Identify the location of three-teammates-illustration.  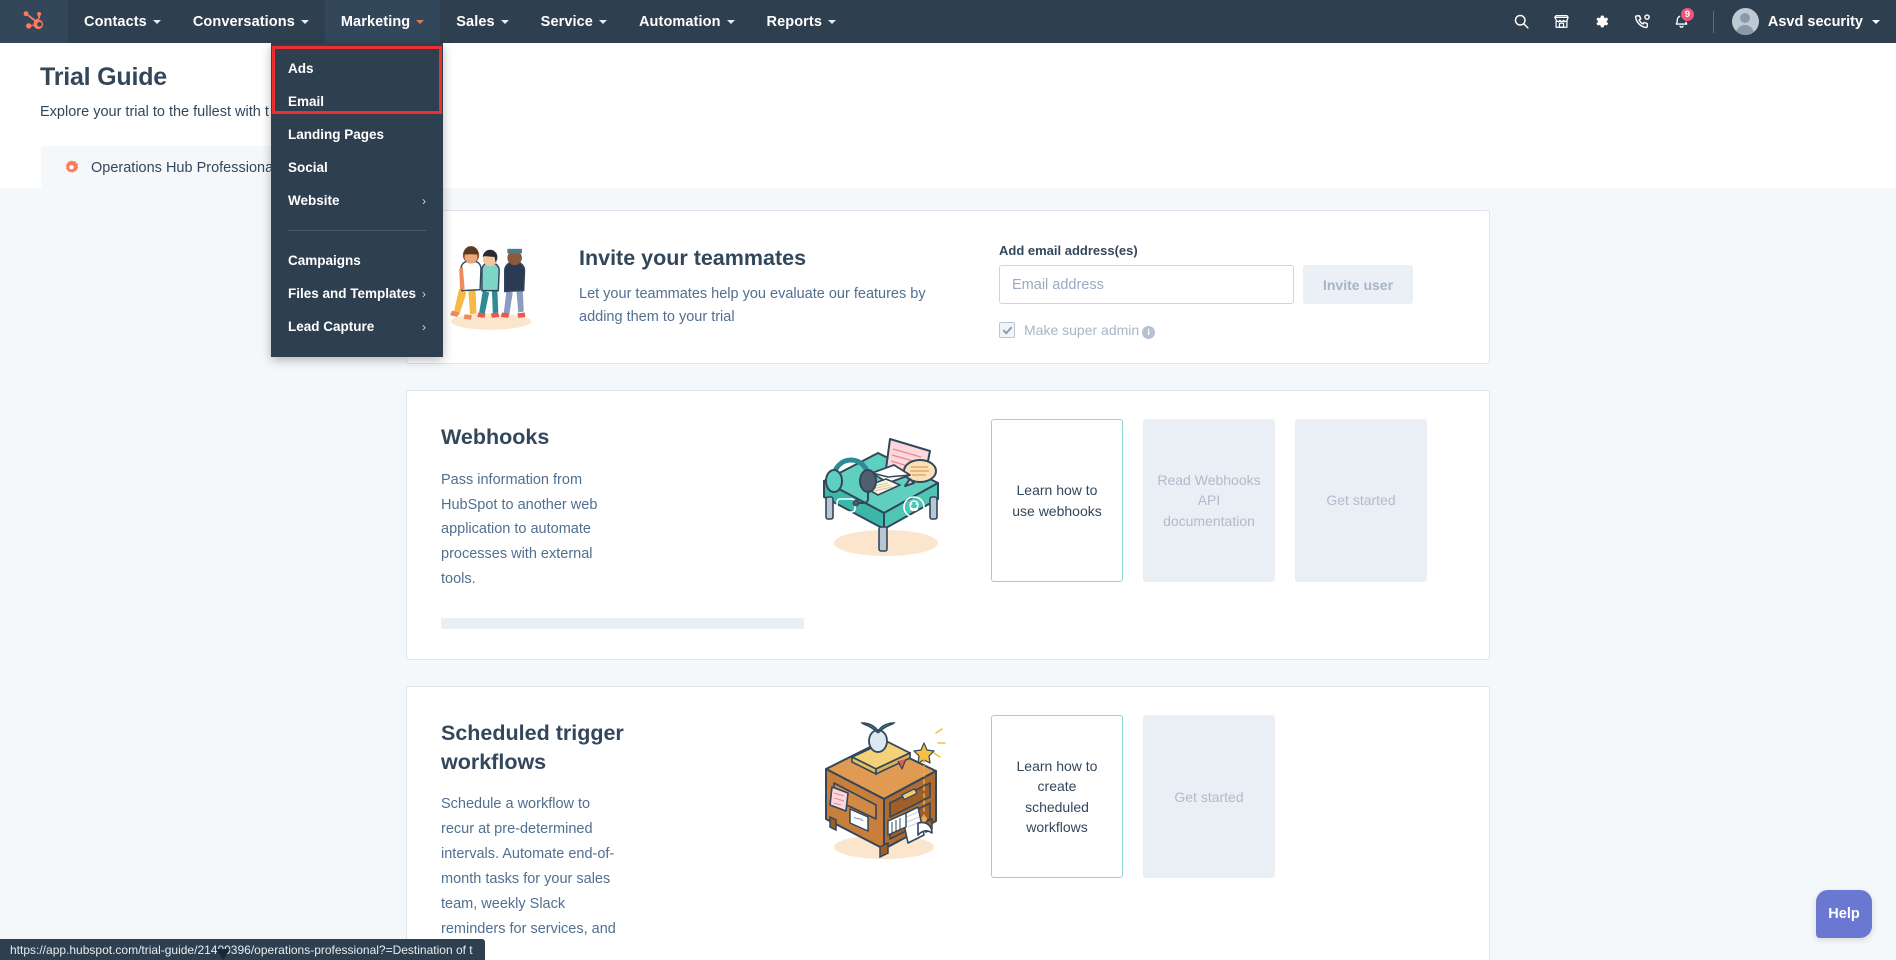
(490, 288).